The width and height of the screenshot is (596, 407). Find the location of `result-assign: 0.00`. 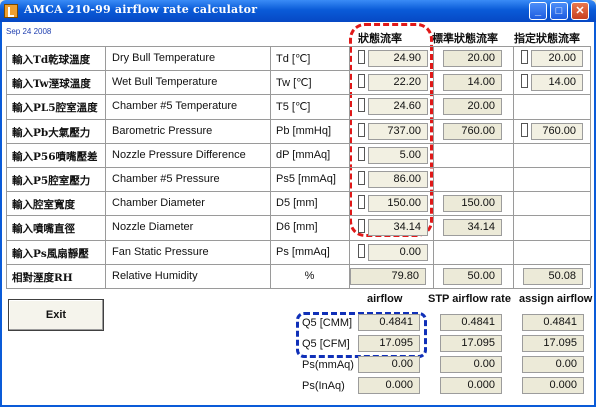

result-assign: 0.00 is located at coordinates (553, 364).